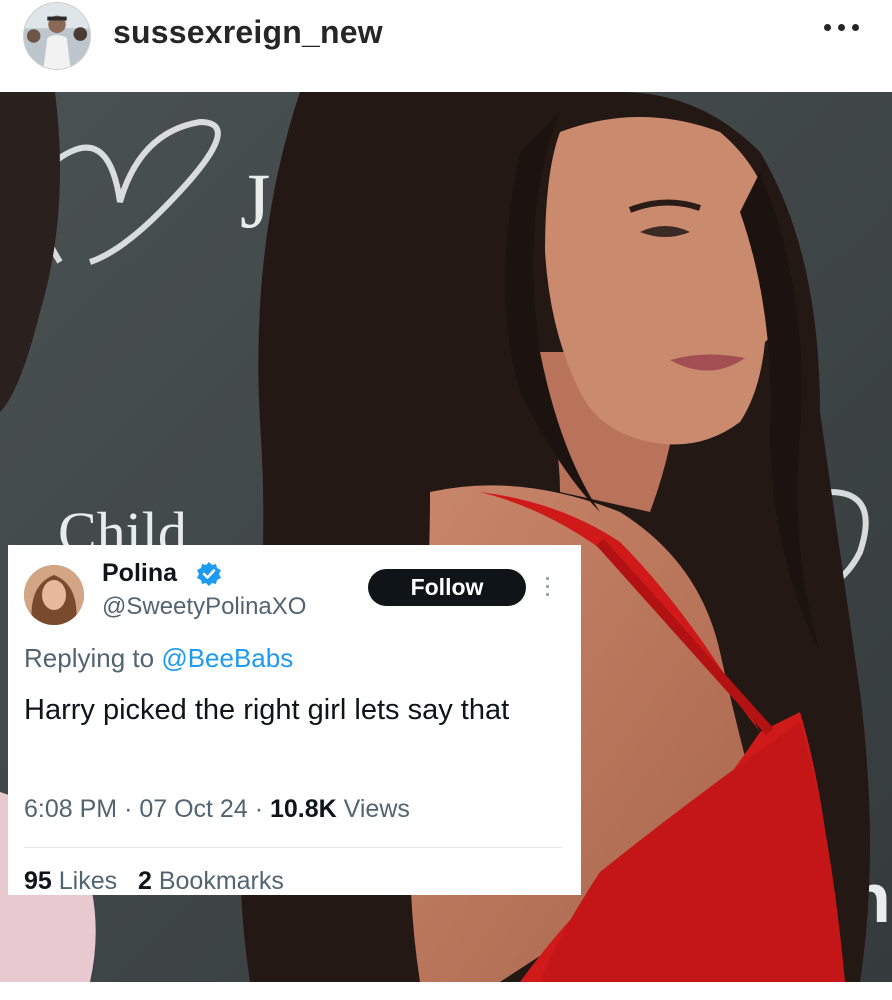 Image resolution: width=892 pixels, height=1000 pixels. Describe the element at coordinates (842, 28) in the screenshot. I see `more-horizontal-icon` at that location.